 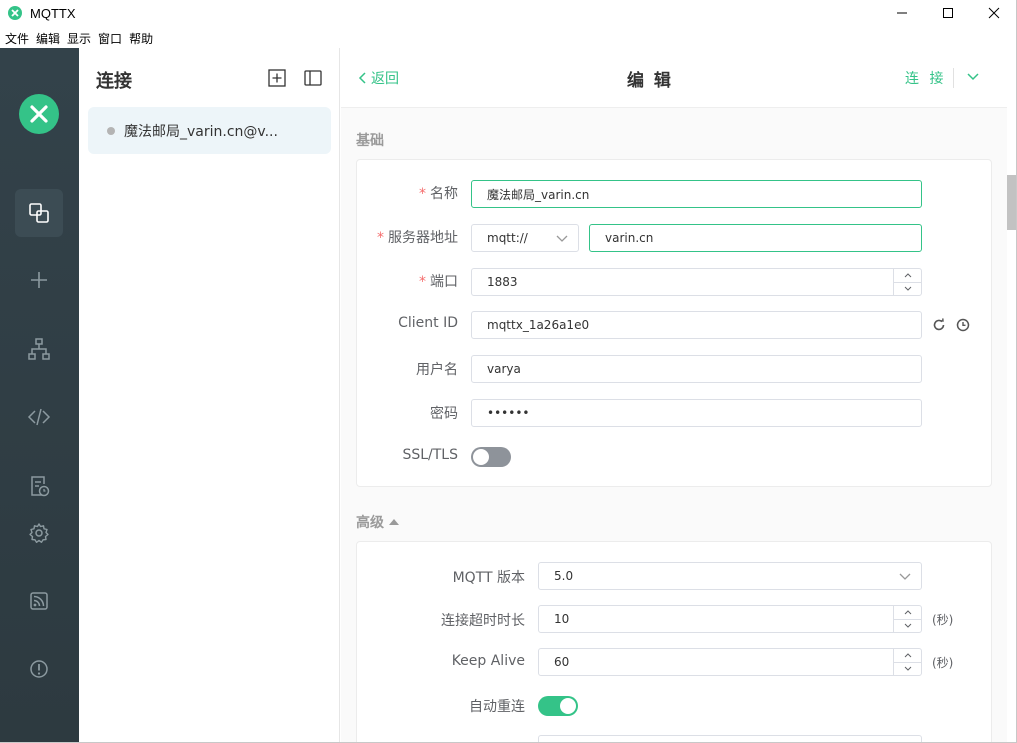 What do you see at coordinates (558, 706) in the screenshot?
I see `reconnect-toggle` at bounding box center [558, 706].